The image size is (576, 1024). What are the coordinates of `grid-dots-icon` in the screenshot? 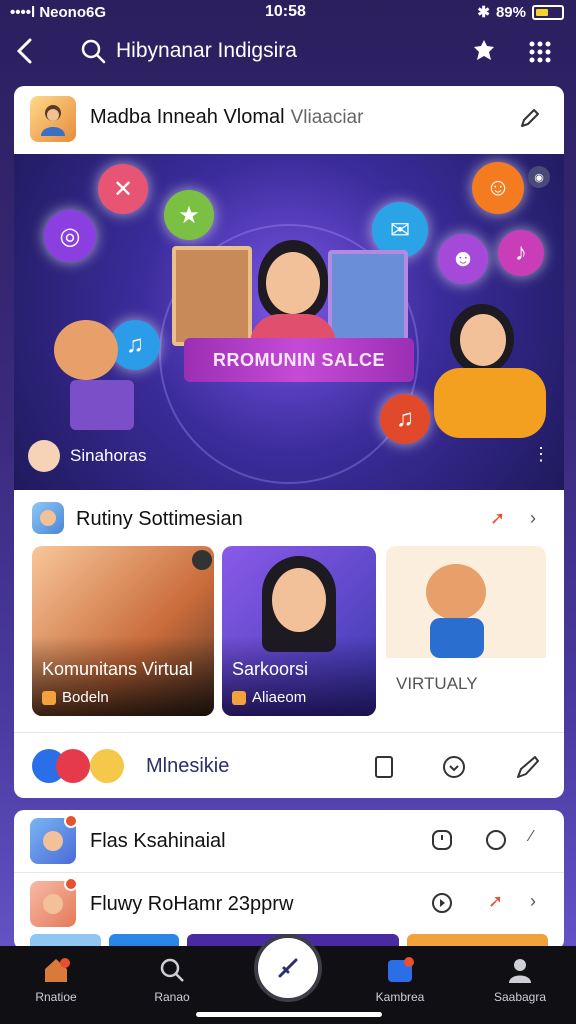 It's located at (540, 52).